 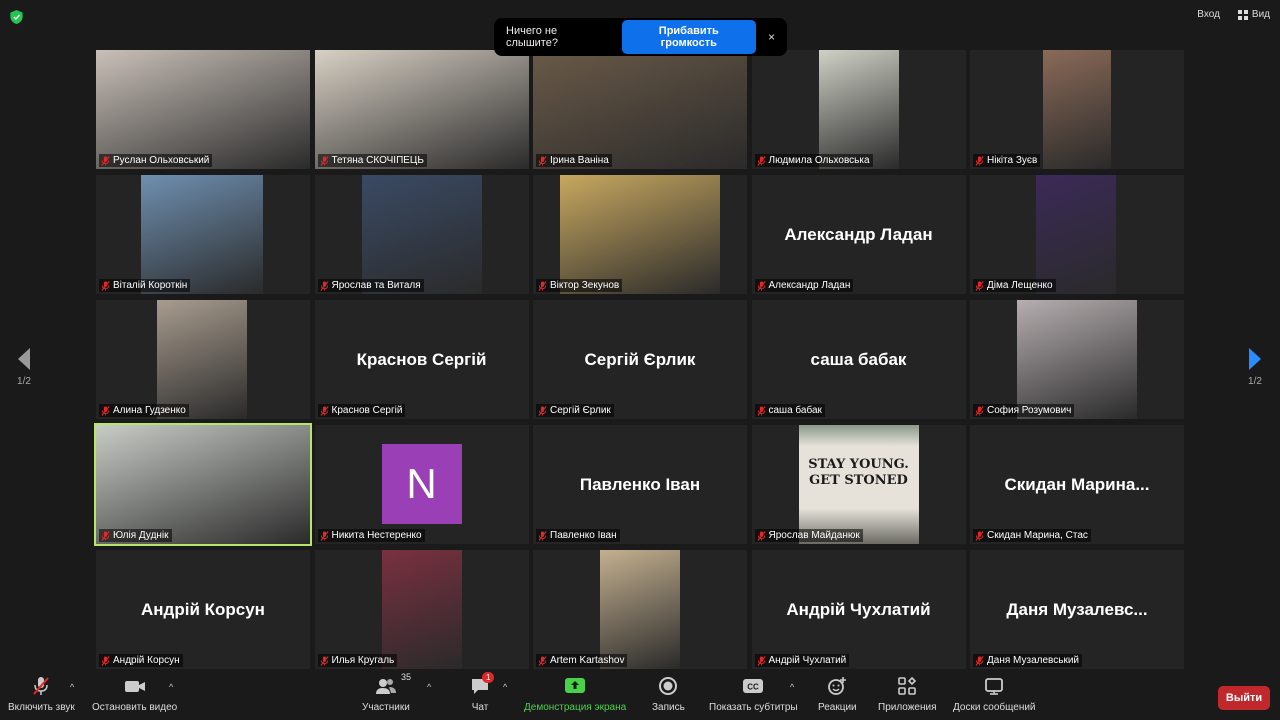 I want to click on page-indicator-right: 1/2, so click(x=1255, y=381).